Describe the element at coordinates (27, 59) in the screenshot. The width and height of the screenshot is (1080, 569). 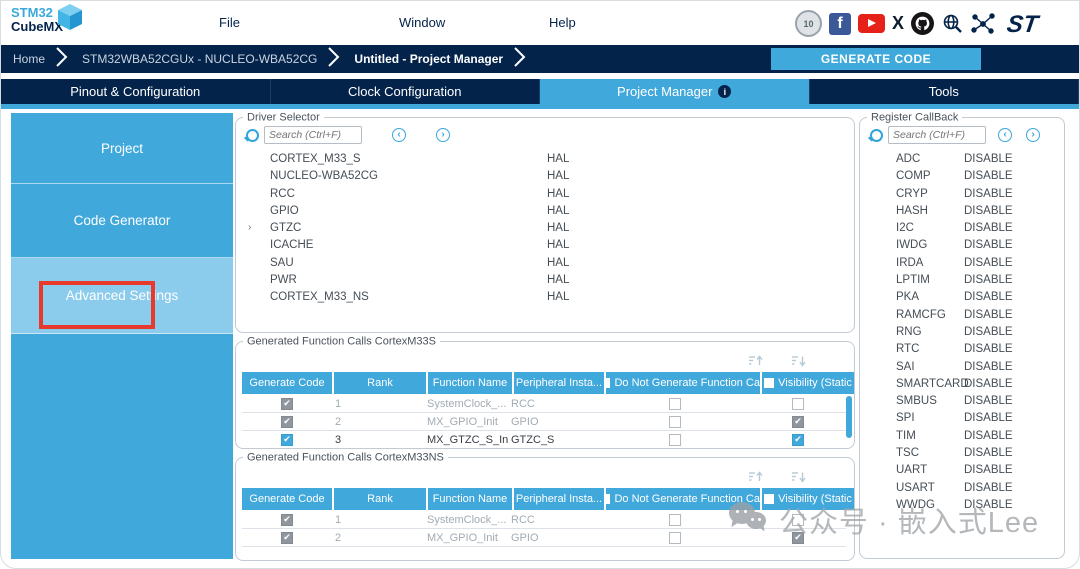
I see `breadcrumb-item-1: Home` at that location.